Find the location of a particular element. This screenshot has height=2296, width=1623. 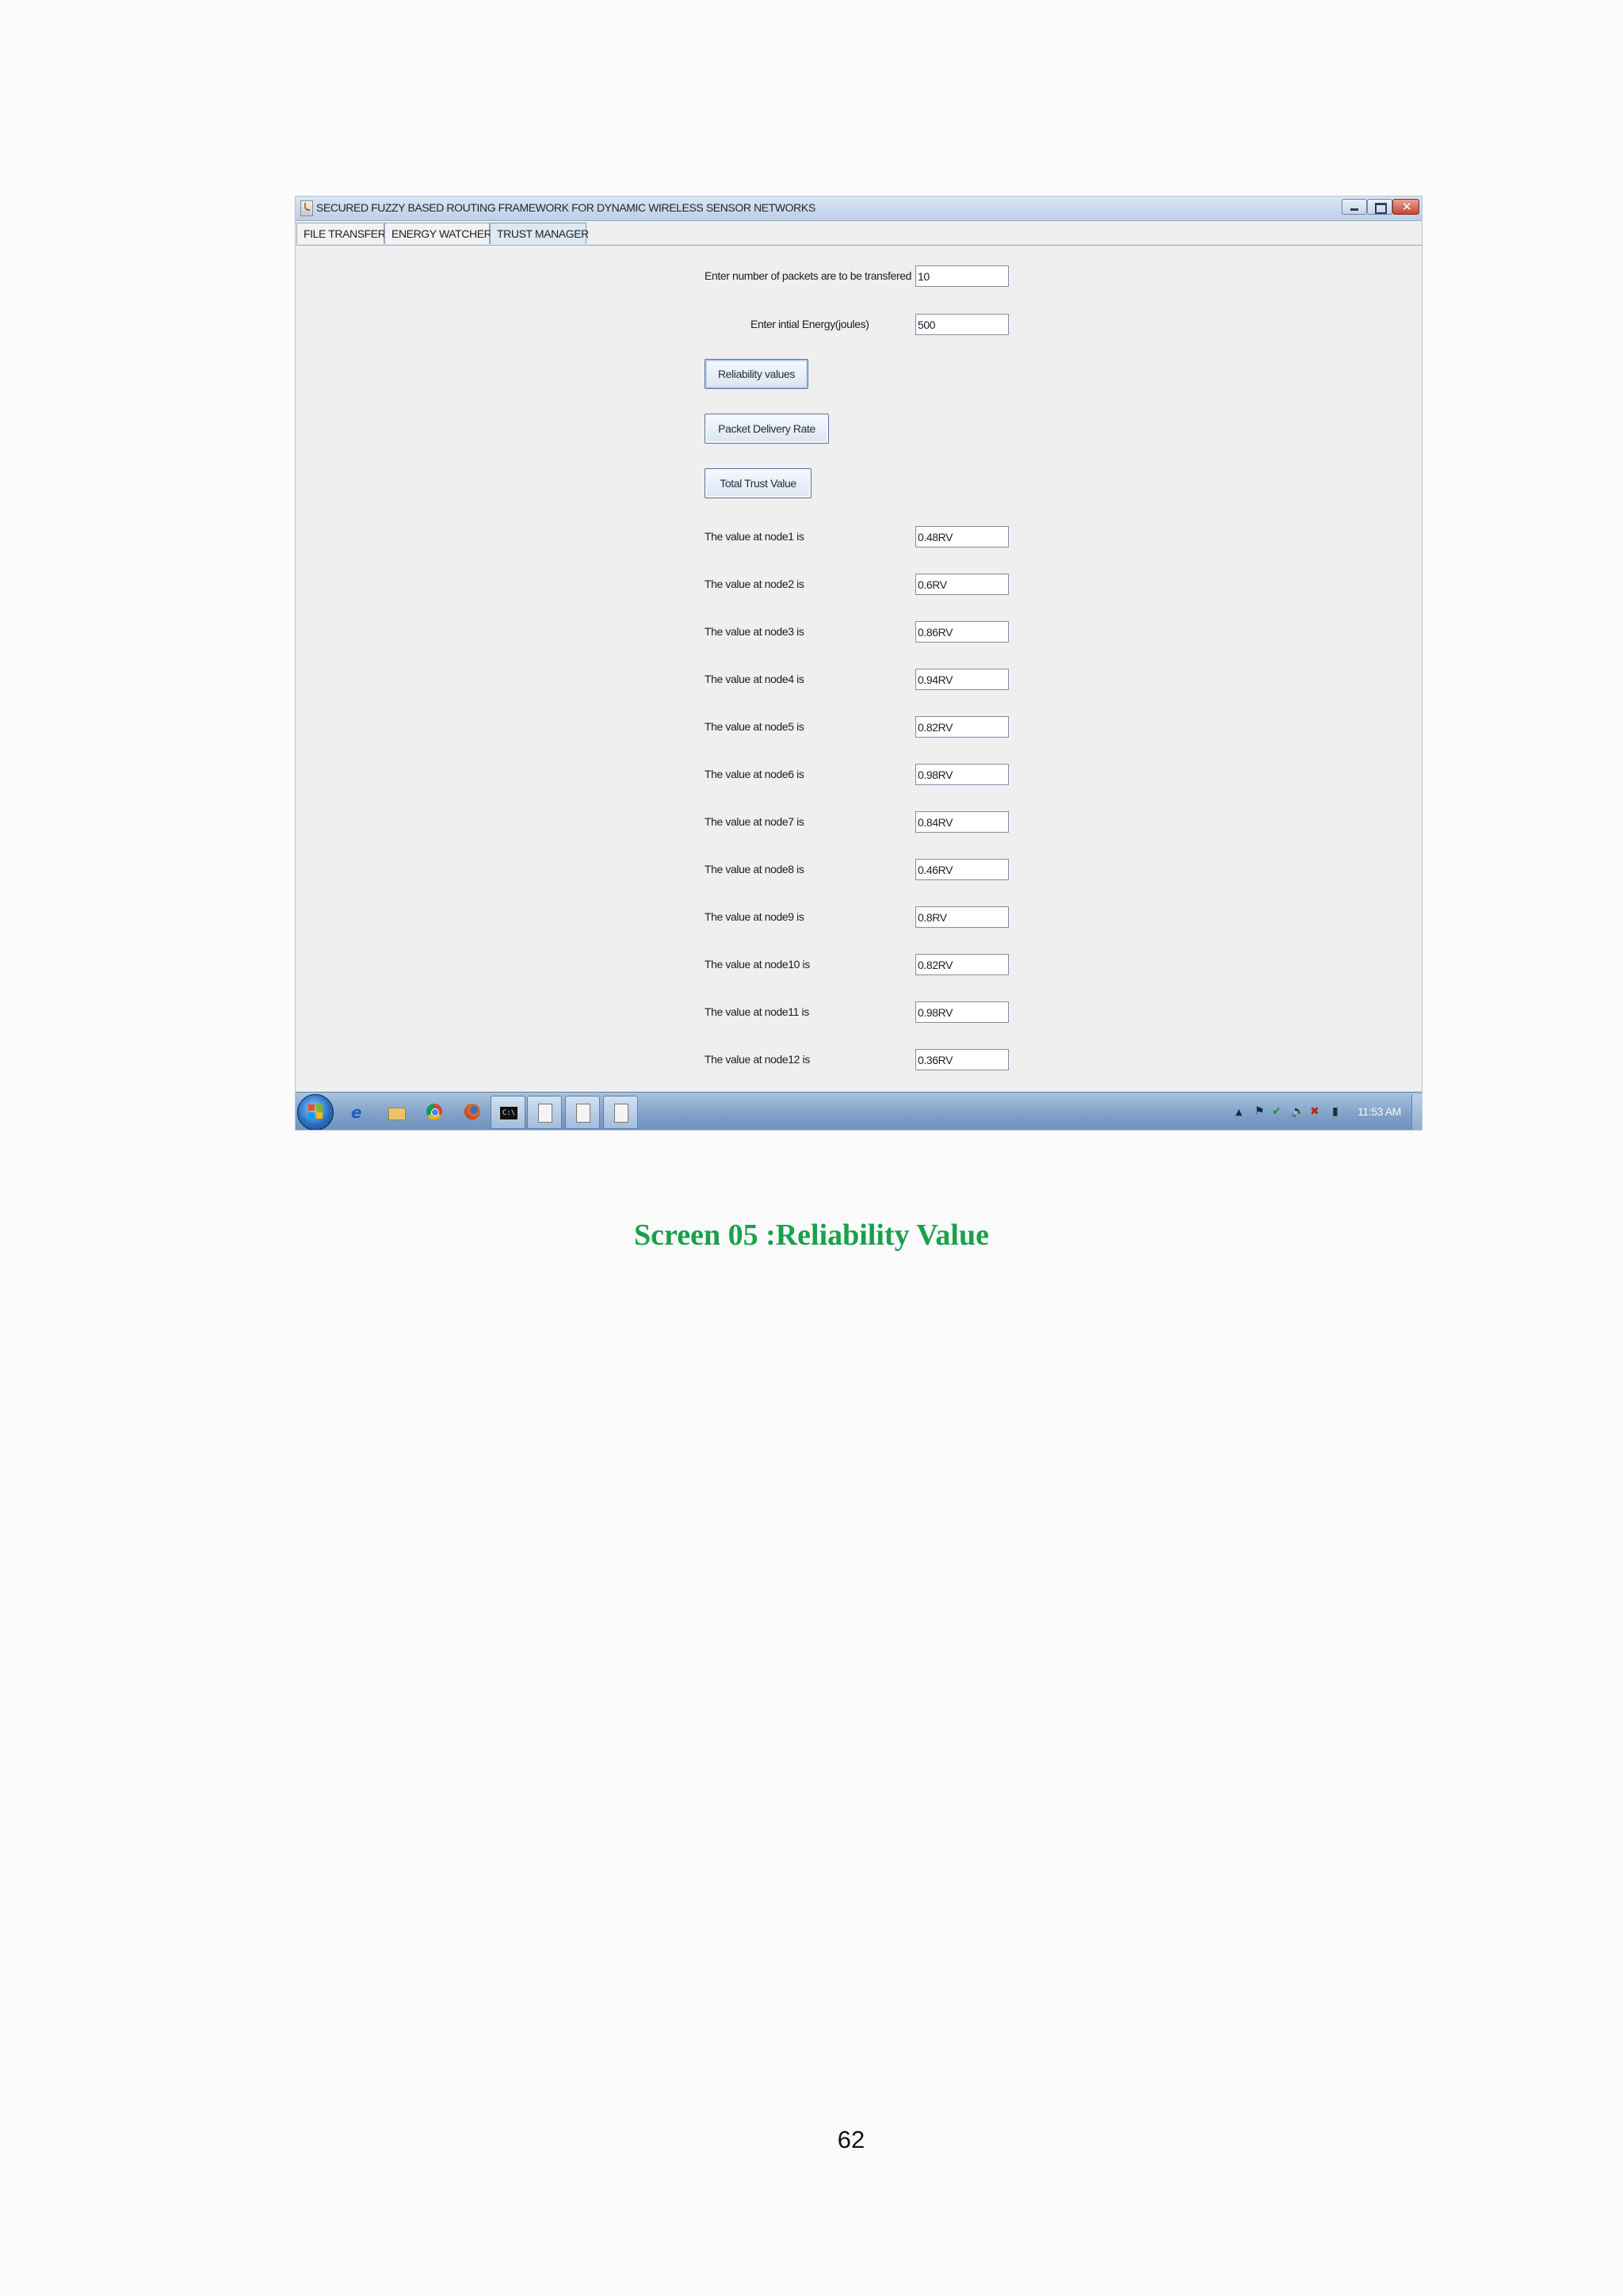

close-icon: ✕ is located at coordinates (1407, 207).